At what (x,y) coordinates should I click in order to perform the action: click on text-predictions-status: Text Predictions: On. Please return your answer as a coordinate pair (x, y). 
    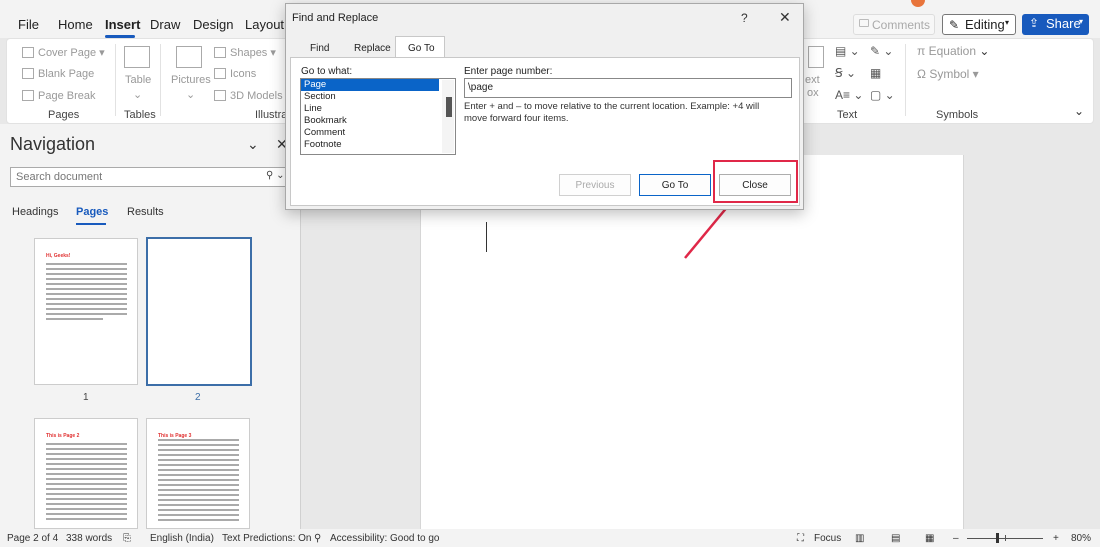
    Looking at the image, I should click on (266, 538).